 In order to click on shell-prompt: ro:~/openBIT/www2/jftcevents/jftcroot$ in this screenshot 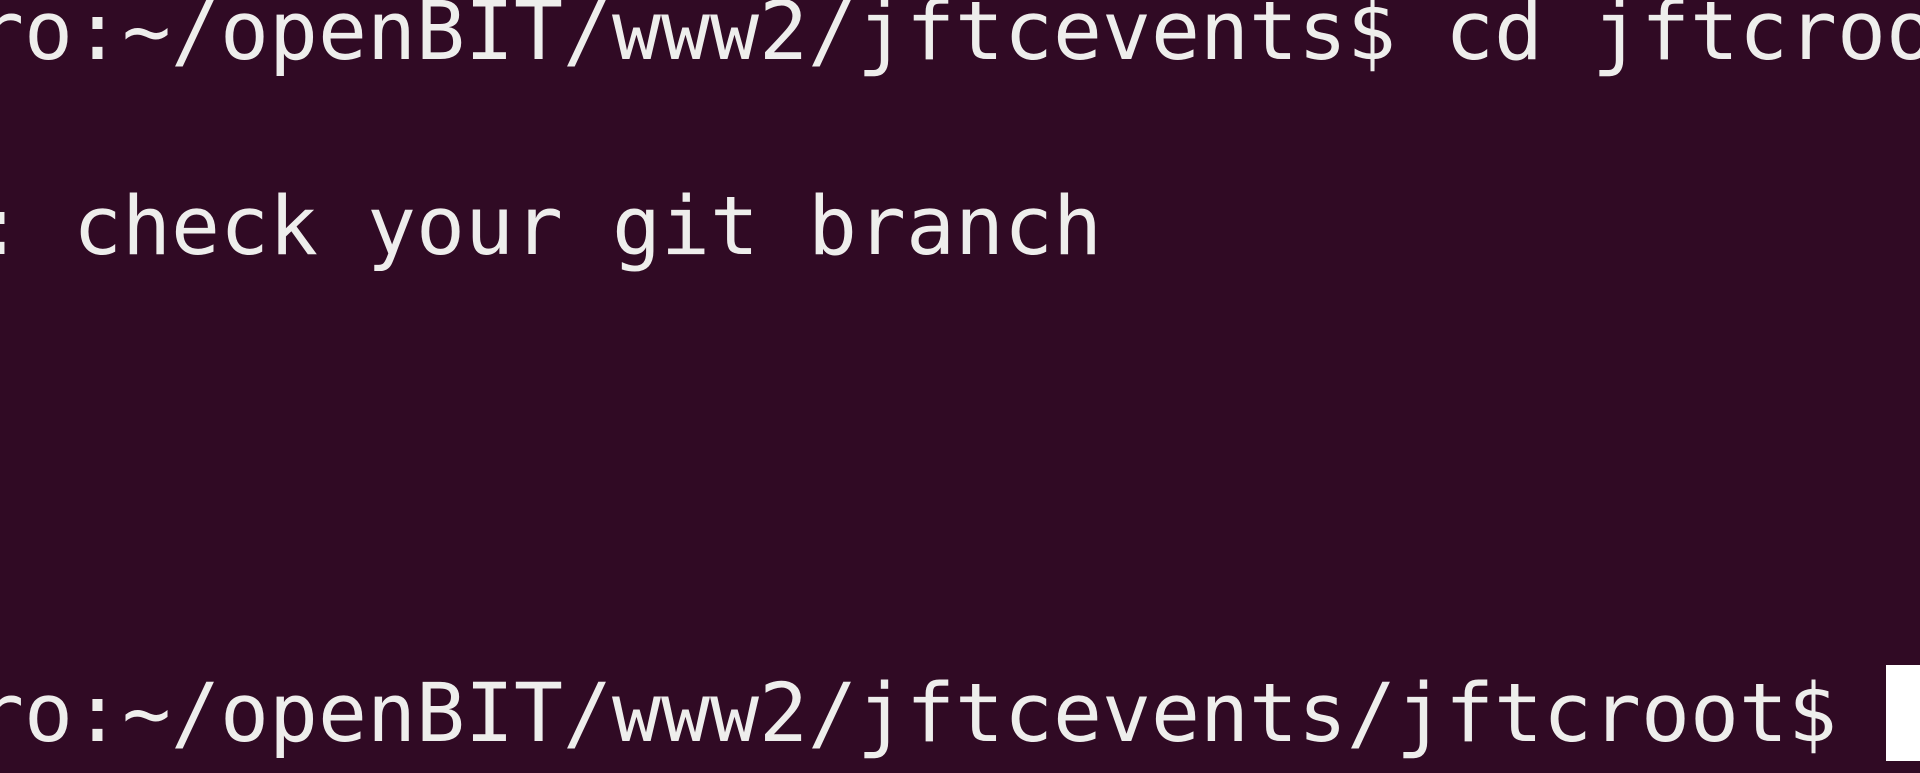, I will do `click(943, 713)`.